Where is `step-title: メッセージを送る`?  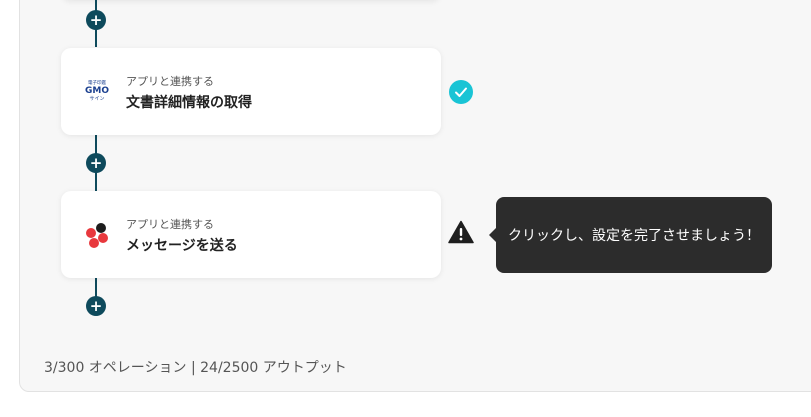
step-title: メッセージを送る is located at coordinates (182, 246).